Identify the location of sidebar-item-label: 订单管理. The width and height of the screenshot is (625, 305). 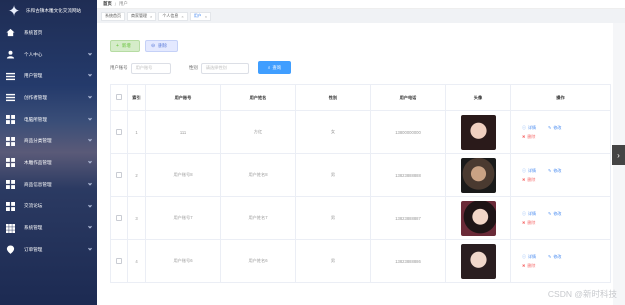
(33, 249).